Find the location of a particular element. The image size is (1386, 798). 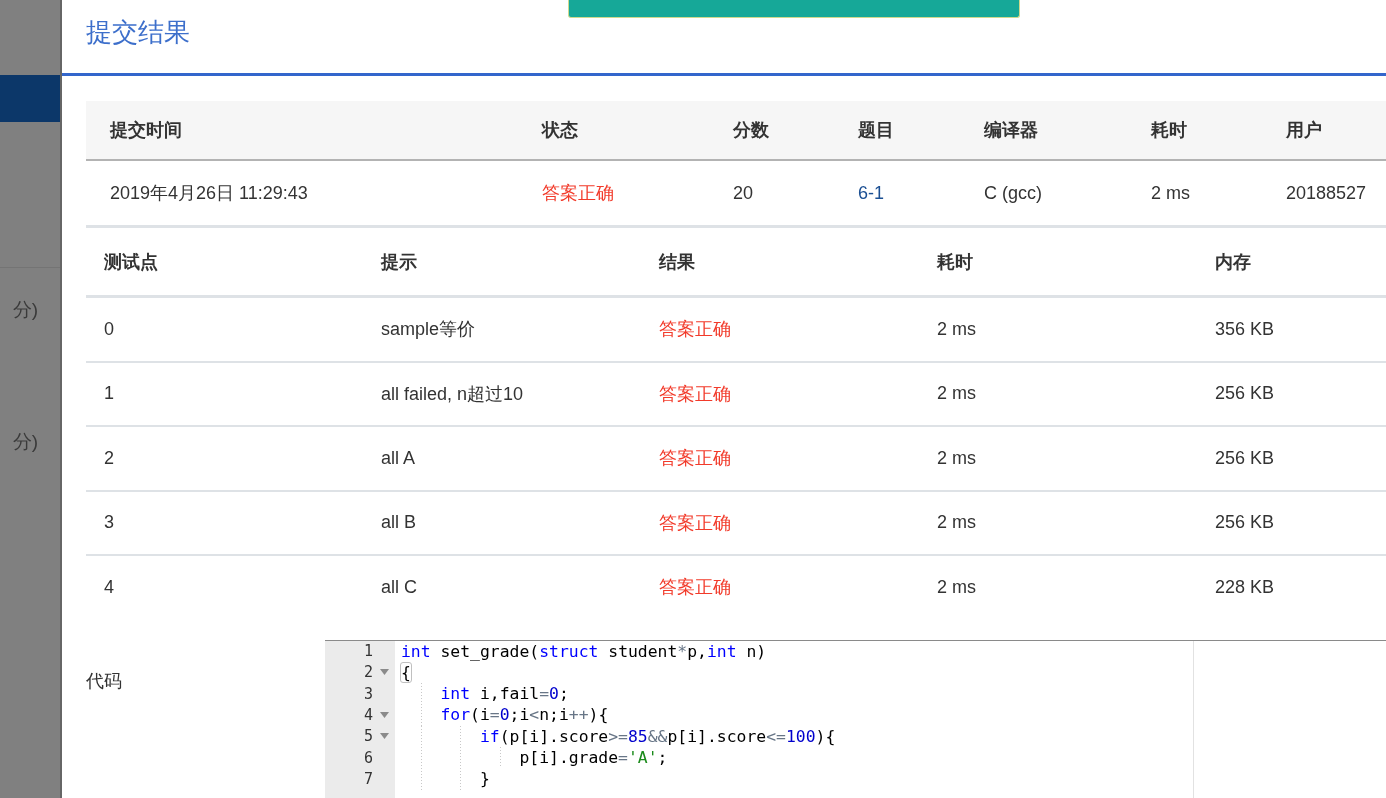

line-number: 4 is located at coordinates (367, 715).